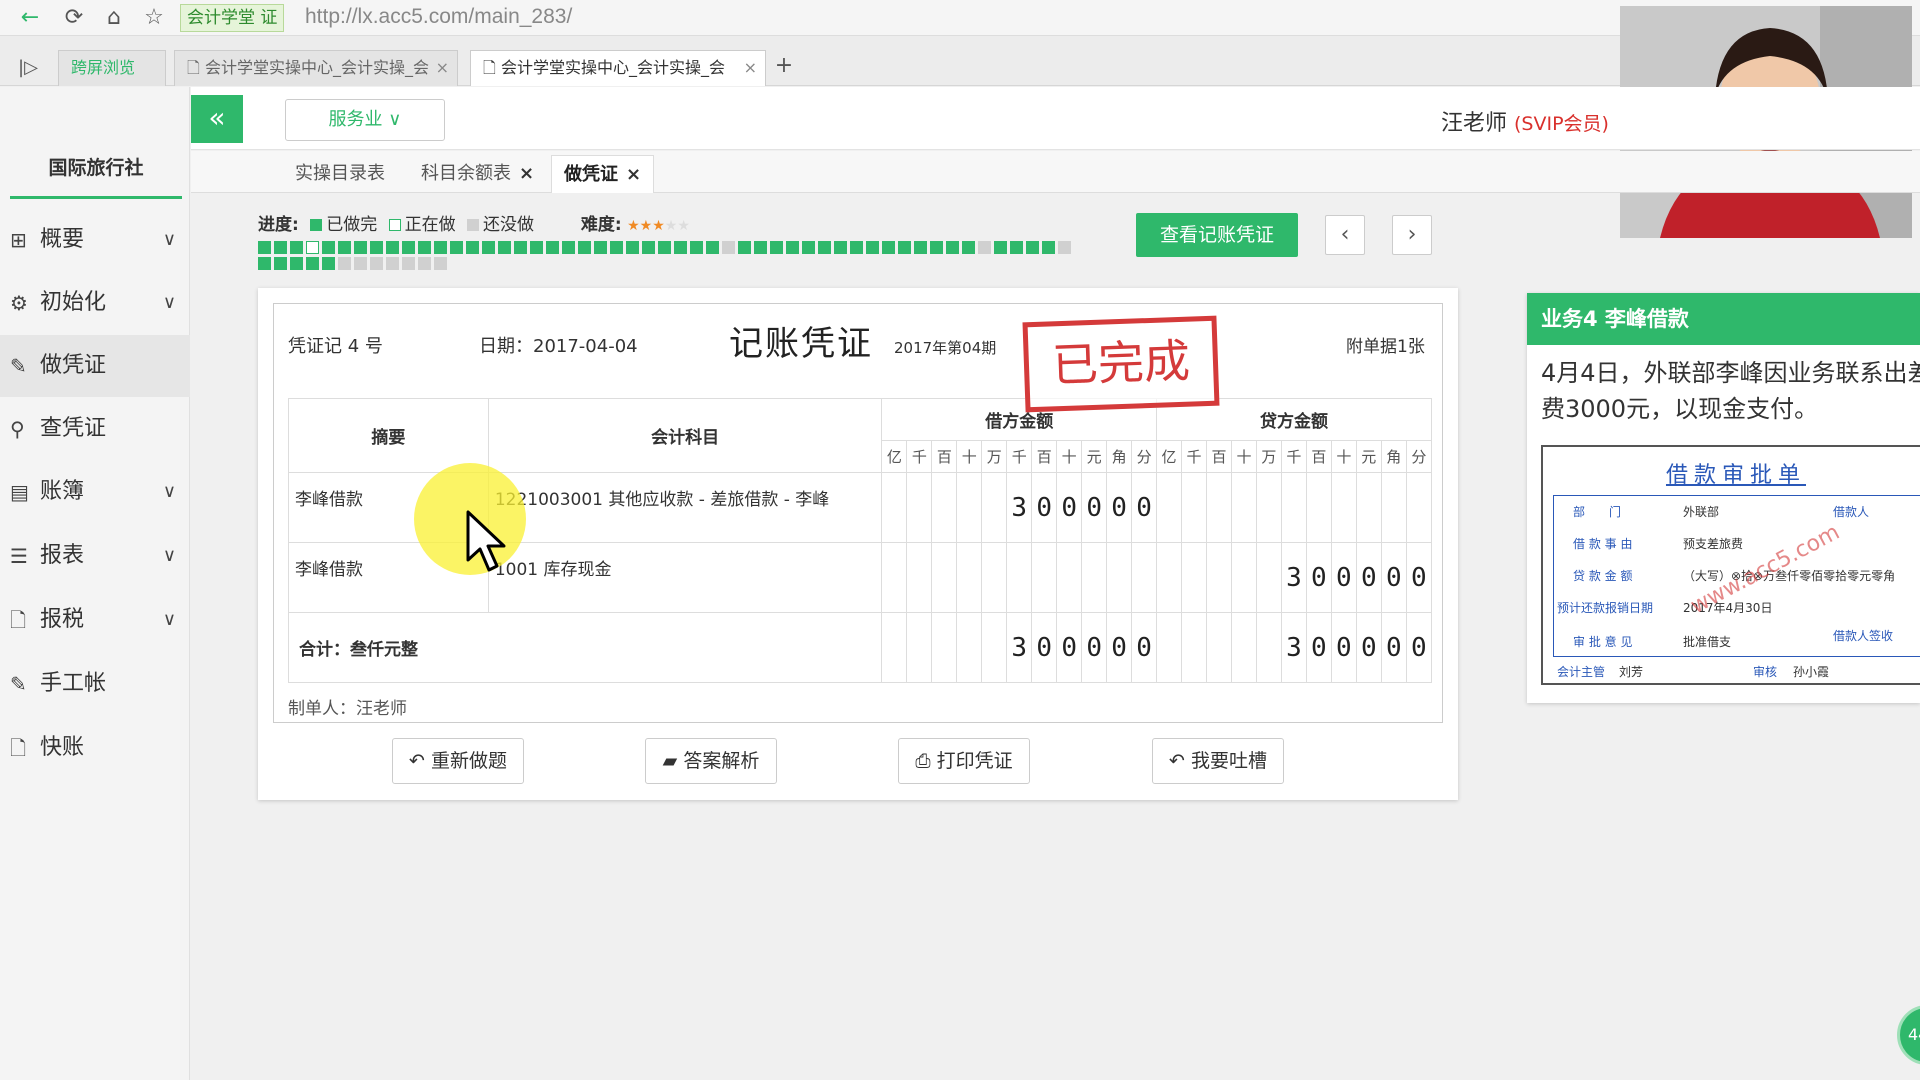 The height and width of the screenshot is (1080, 1920). I want to click on home-icon: ⌂, so click(114, 18).